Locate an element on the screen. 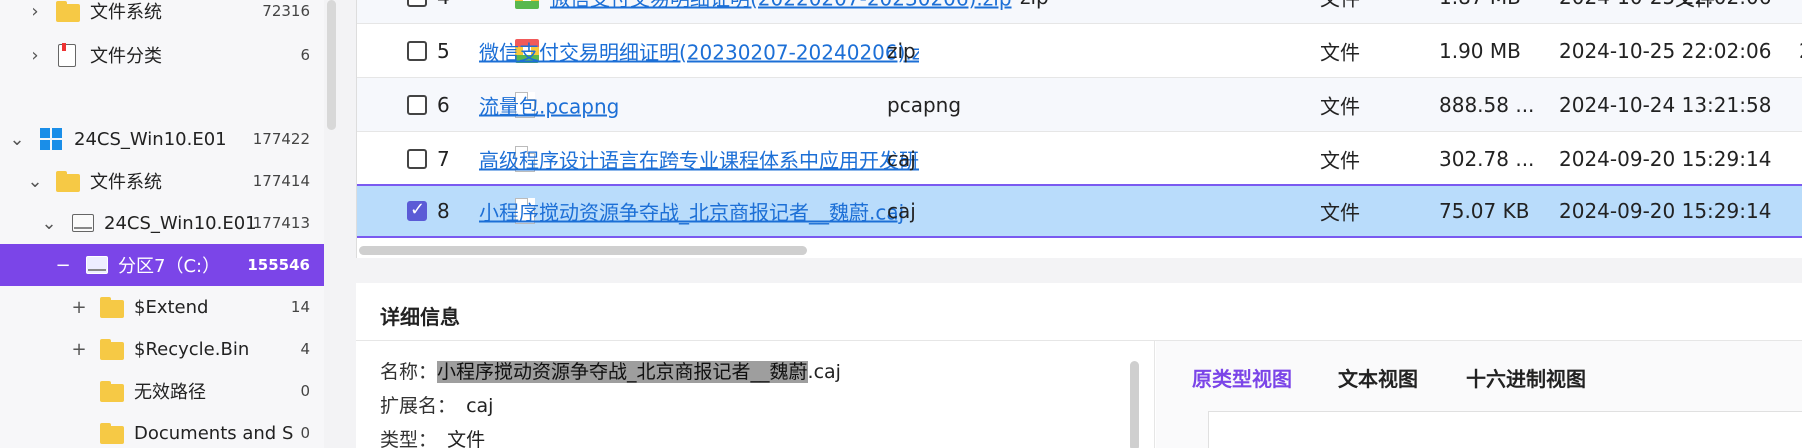  view-tabs: 原类型视图 文本视图 十六进制视图 is located at coordinates (1479, 394).